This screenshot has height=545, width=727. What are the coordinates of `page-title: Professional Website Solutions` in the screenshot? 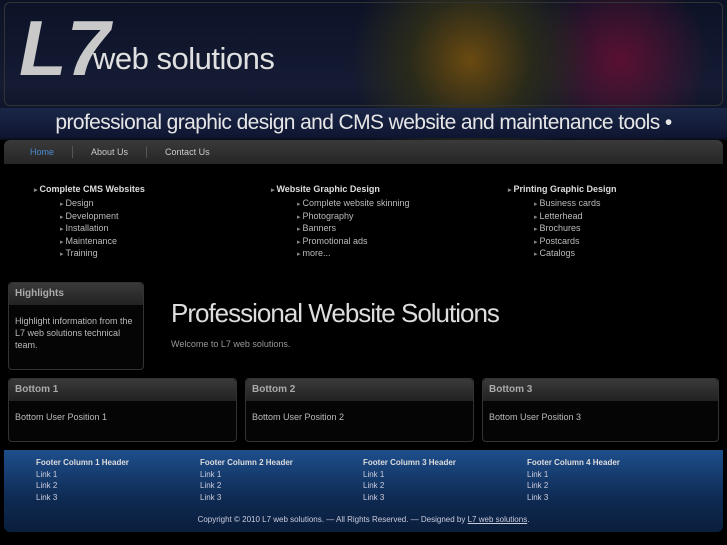 It's located at (335, 313).